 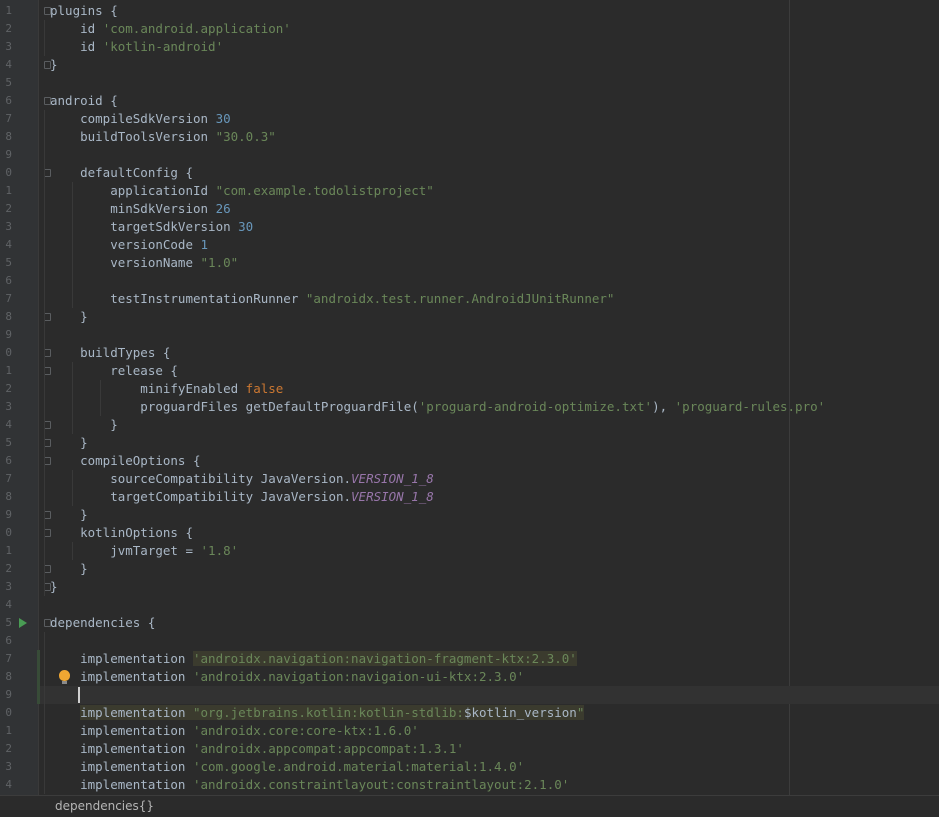 What do you see at coordinates (264, 388) in the screenshot?
I see `code-token: false` at bounding box center [264, 388].